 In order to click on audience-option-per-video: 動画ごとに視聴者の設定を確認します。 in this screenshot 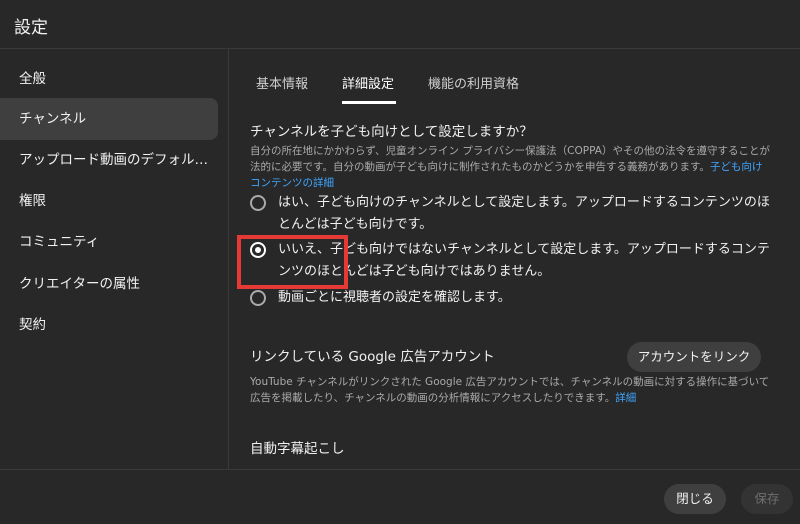, I will do `click(515, 299)`.